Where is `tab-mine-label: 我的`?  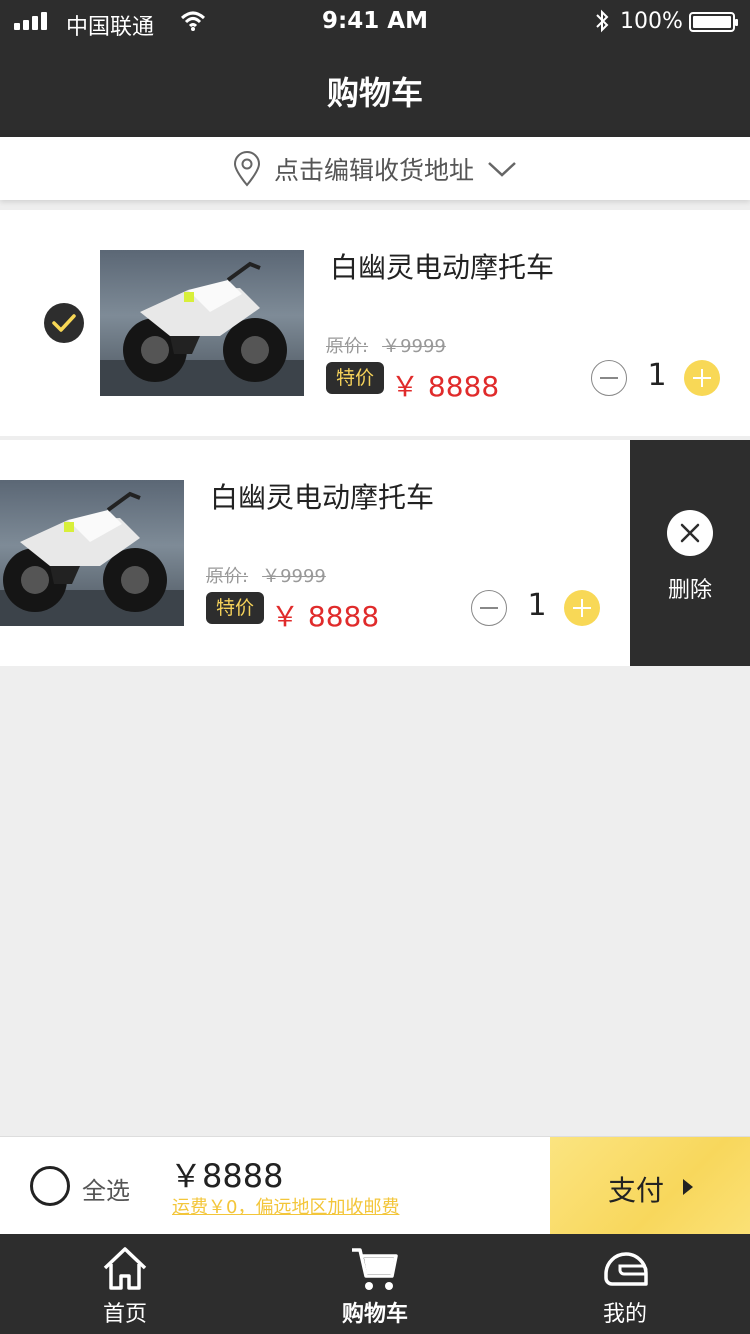 tab-mine-label: 我的 is located at coordinates (624, 1314).